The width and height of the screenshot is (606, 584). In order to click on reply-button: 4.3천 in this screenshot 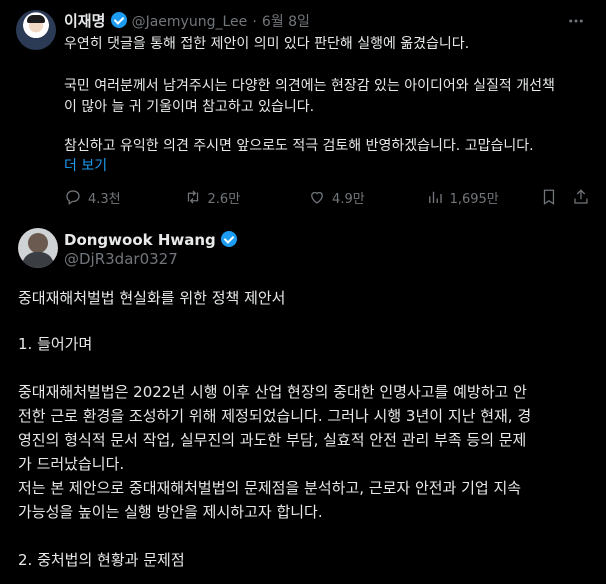, I will do `click(124, 197)`.